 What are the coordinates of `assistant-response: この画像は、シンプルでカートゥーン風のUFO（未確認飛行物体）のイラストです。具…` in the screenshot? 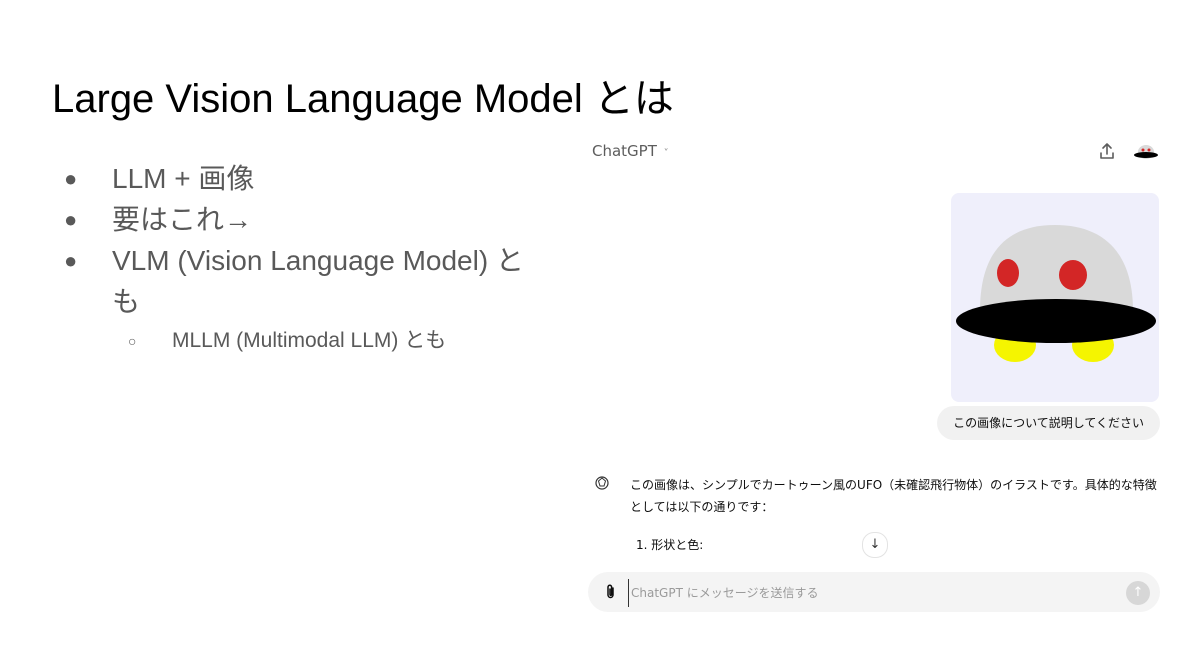 It's located at (893, 496).